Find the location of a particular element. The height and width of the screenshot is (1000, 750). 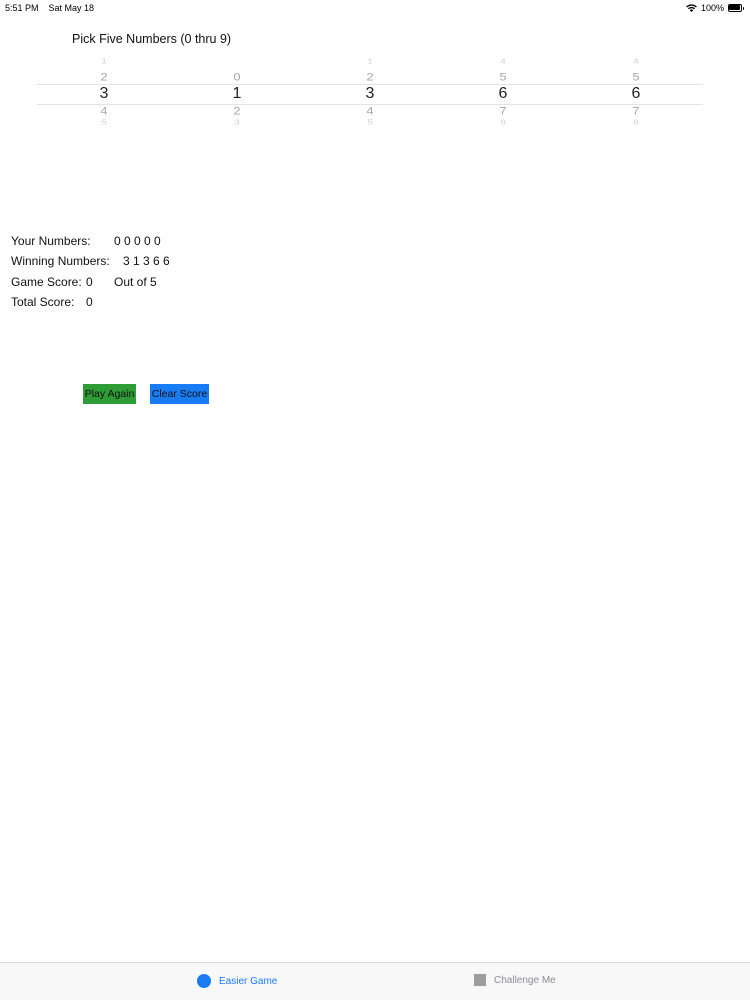

picker-wheel-5-selected: 6 is located at coordinates (636, 94).